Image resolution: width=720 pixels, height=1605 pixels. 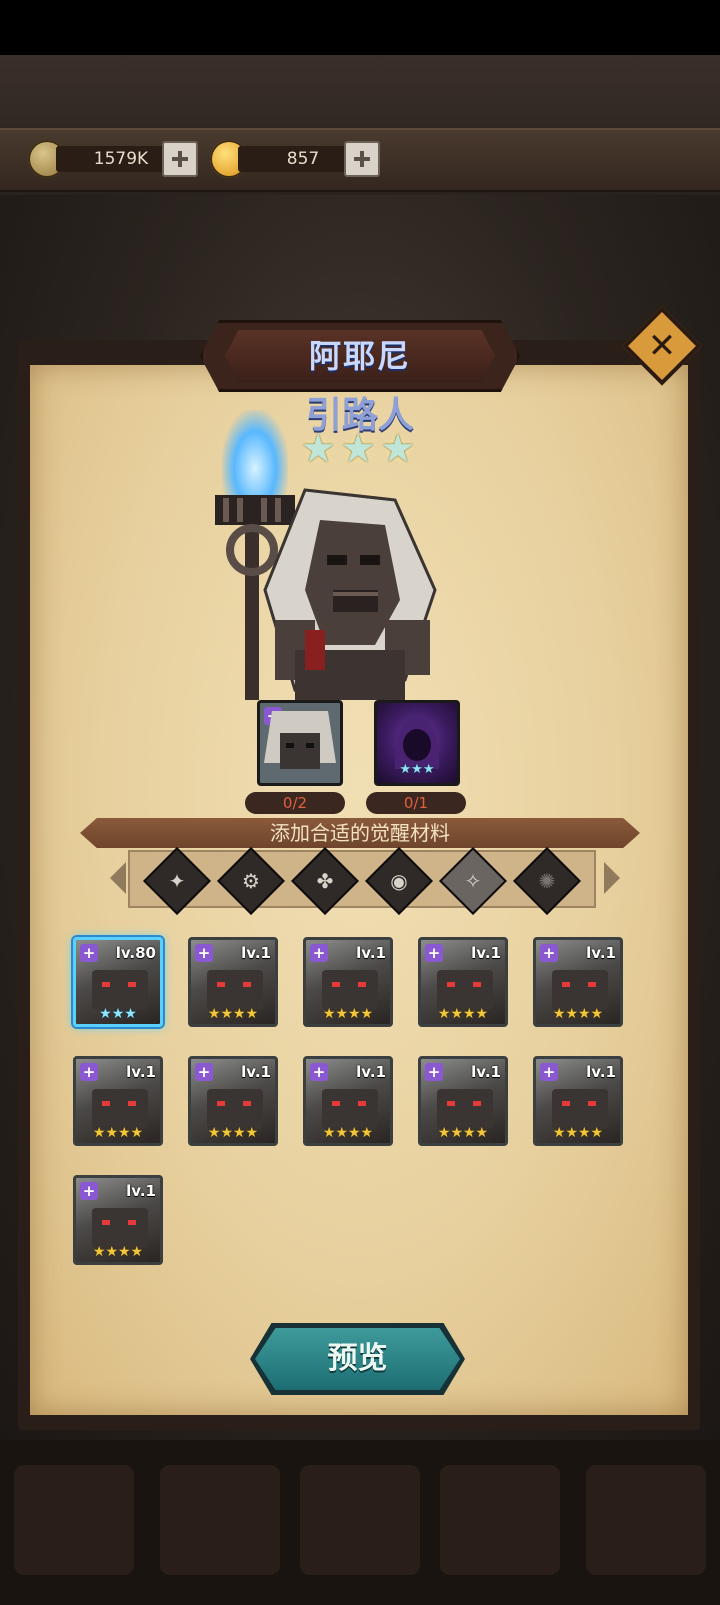 What do you see at coordinates (417, 769) in the screenshot?
I see `slot-stars: ★★★` at bounding box center [417, 769].